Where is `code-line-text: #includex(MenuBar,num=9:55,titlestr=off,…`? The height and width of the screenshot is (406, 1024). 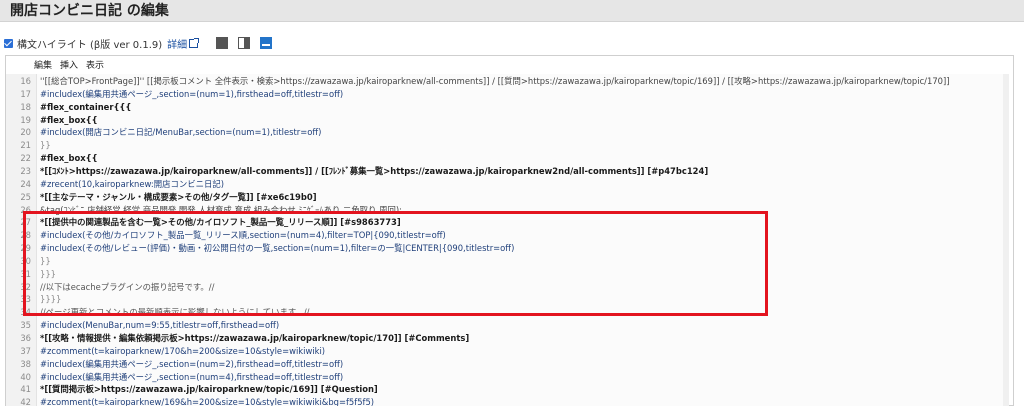 code-line-text: #includex(MenuBar,num=9:55,titlestr=off,… is located at coordinates (160, 325).